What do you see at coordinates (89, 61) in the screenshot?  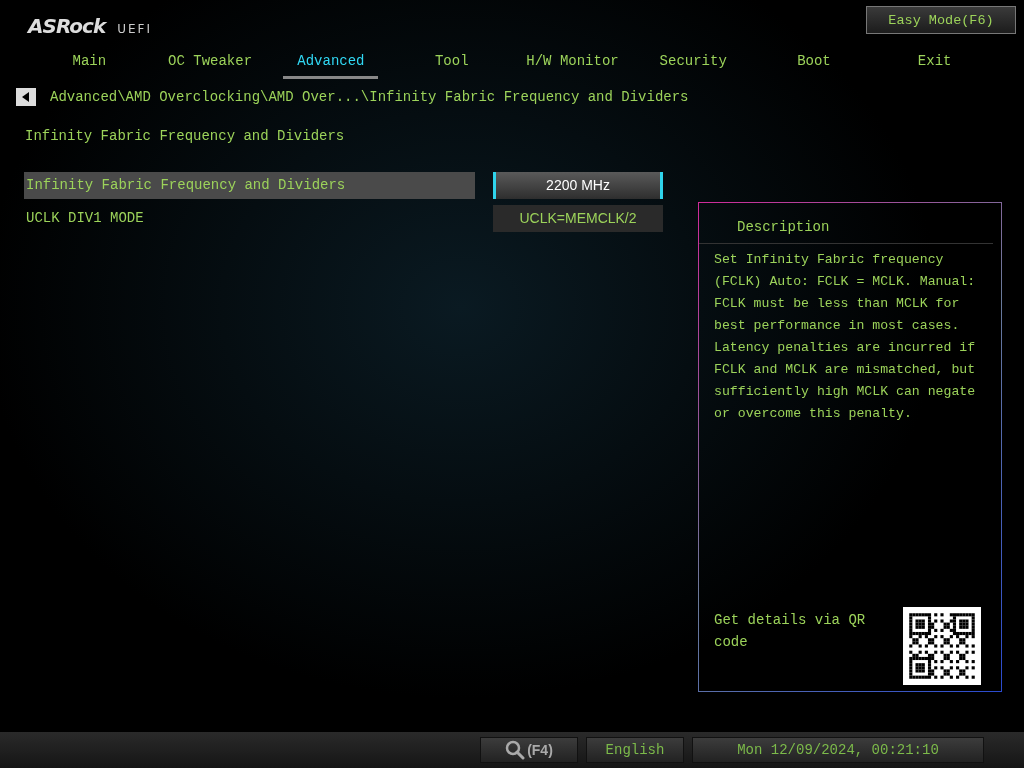 I see `menu-tab: Main` at bounding box center [89, 61].